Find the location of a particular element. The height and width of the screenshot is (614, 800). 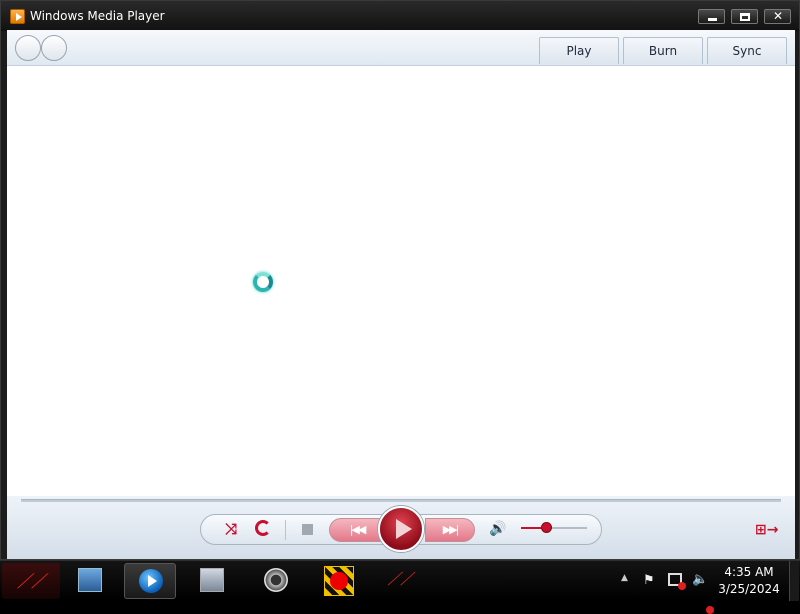

play-button is located at coordinates (401, 529).